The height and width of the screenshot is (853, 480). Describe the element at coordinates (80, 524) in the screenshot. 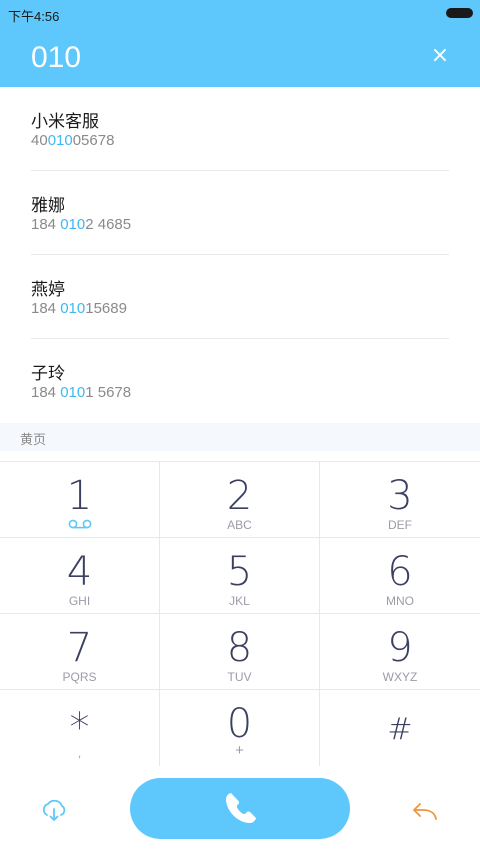

I see `voicemail-icon` at that location.